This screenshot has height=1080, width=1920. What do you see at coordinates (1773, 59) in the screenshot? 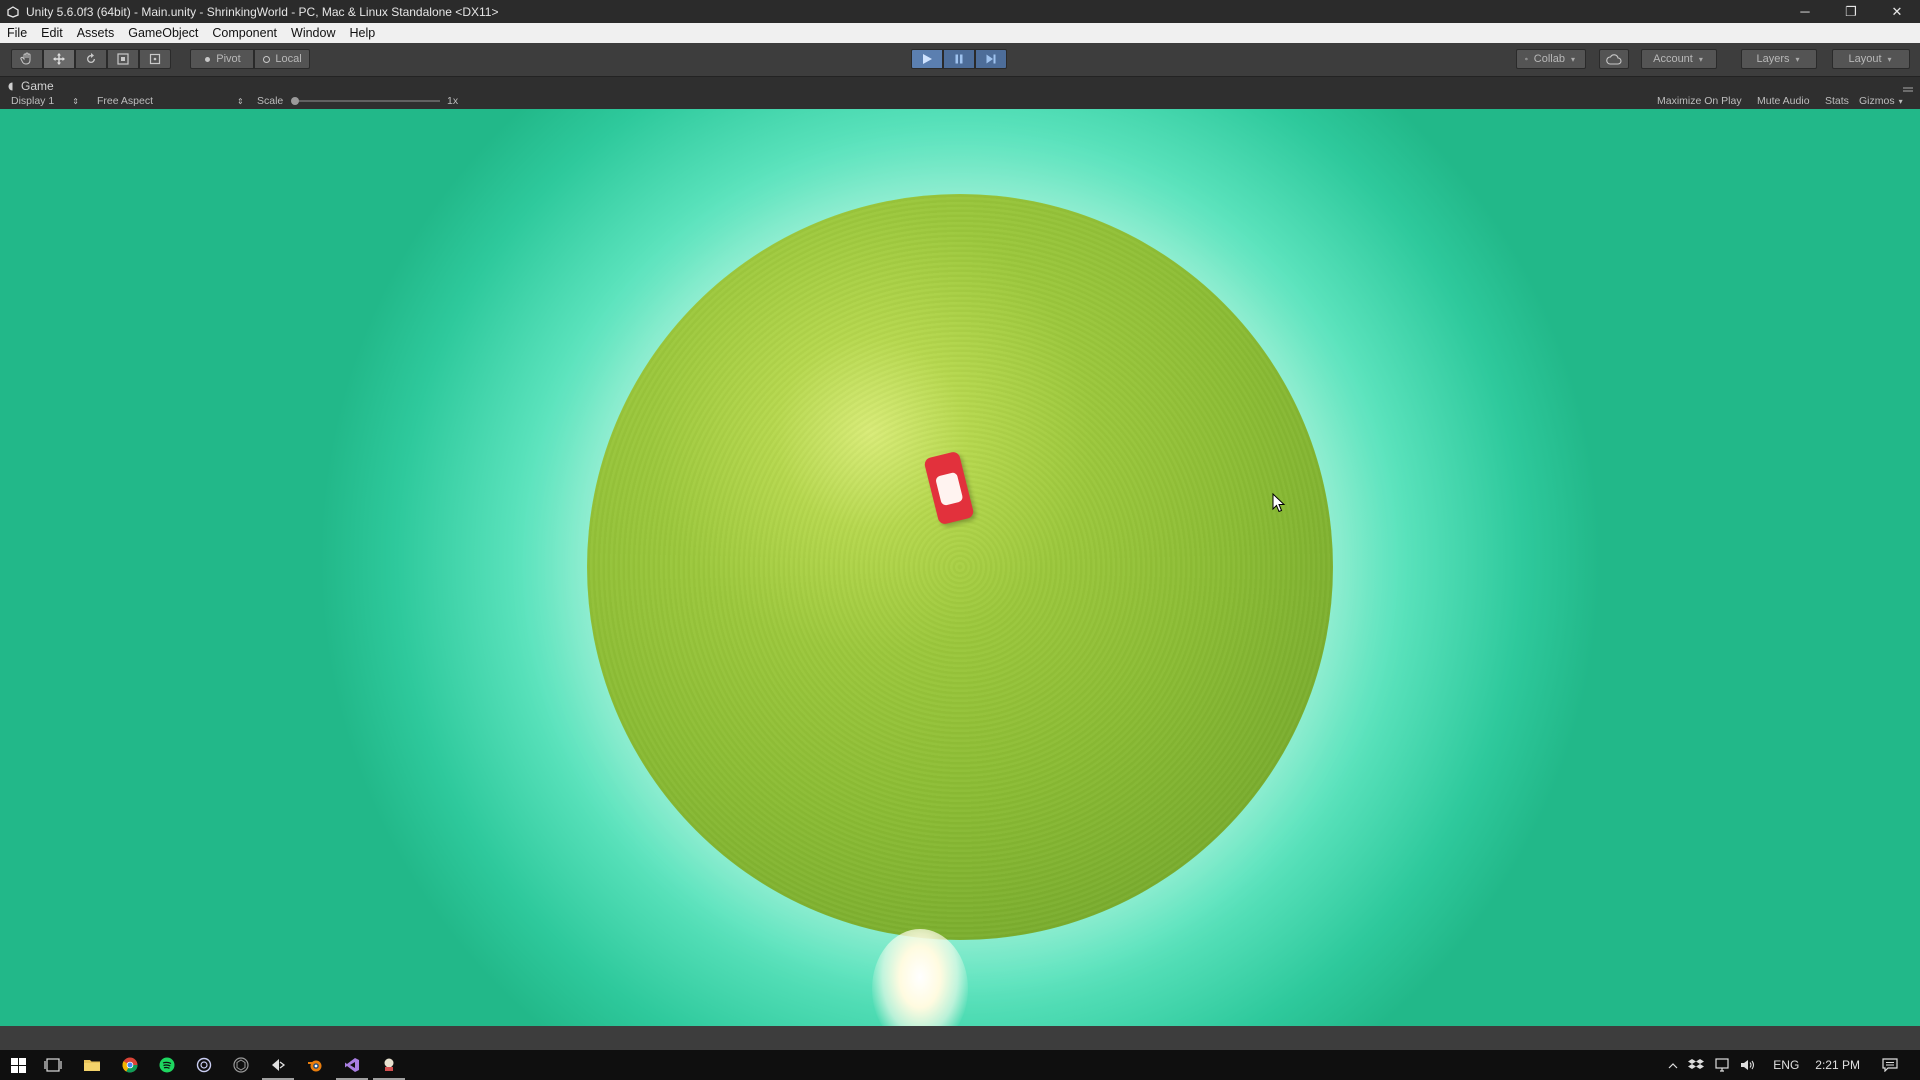
I see `layers-label: Layers` at bounding box center [1773, 59].